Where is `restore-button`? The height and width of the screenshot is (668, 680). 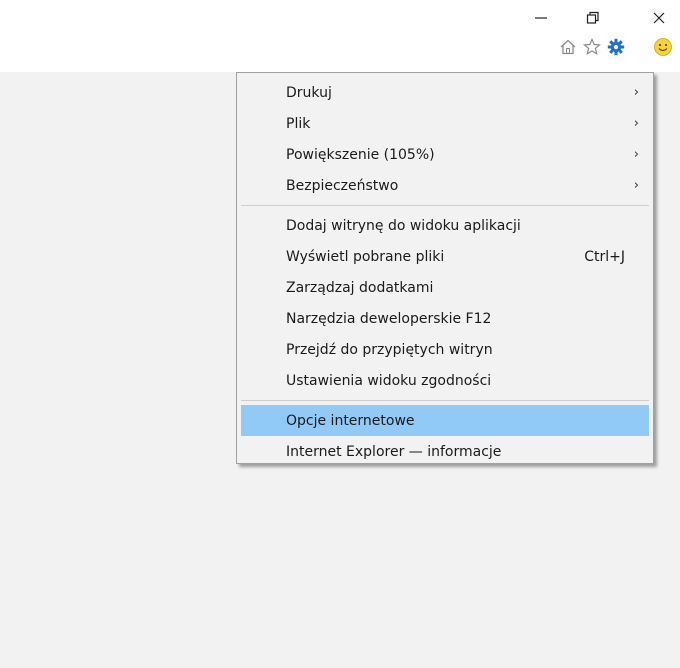
restore-button is located at coordinates (593, 19).